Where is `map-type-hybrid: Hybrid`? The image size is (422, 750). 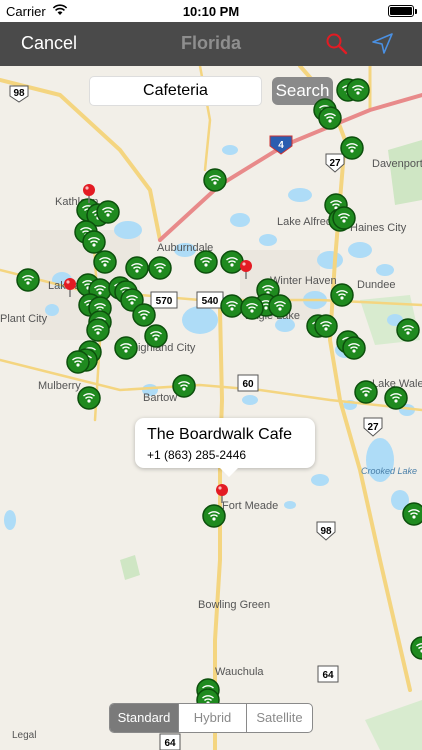 map-type-hybrid: Hybrid is located at coordinates (212, 718).